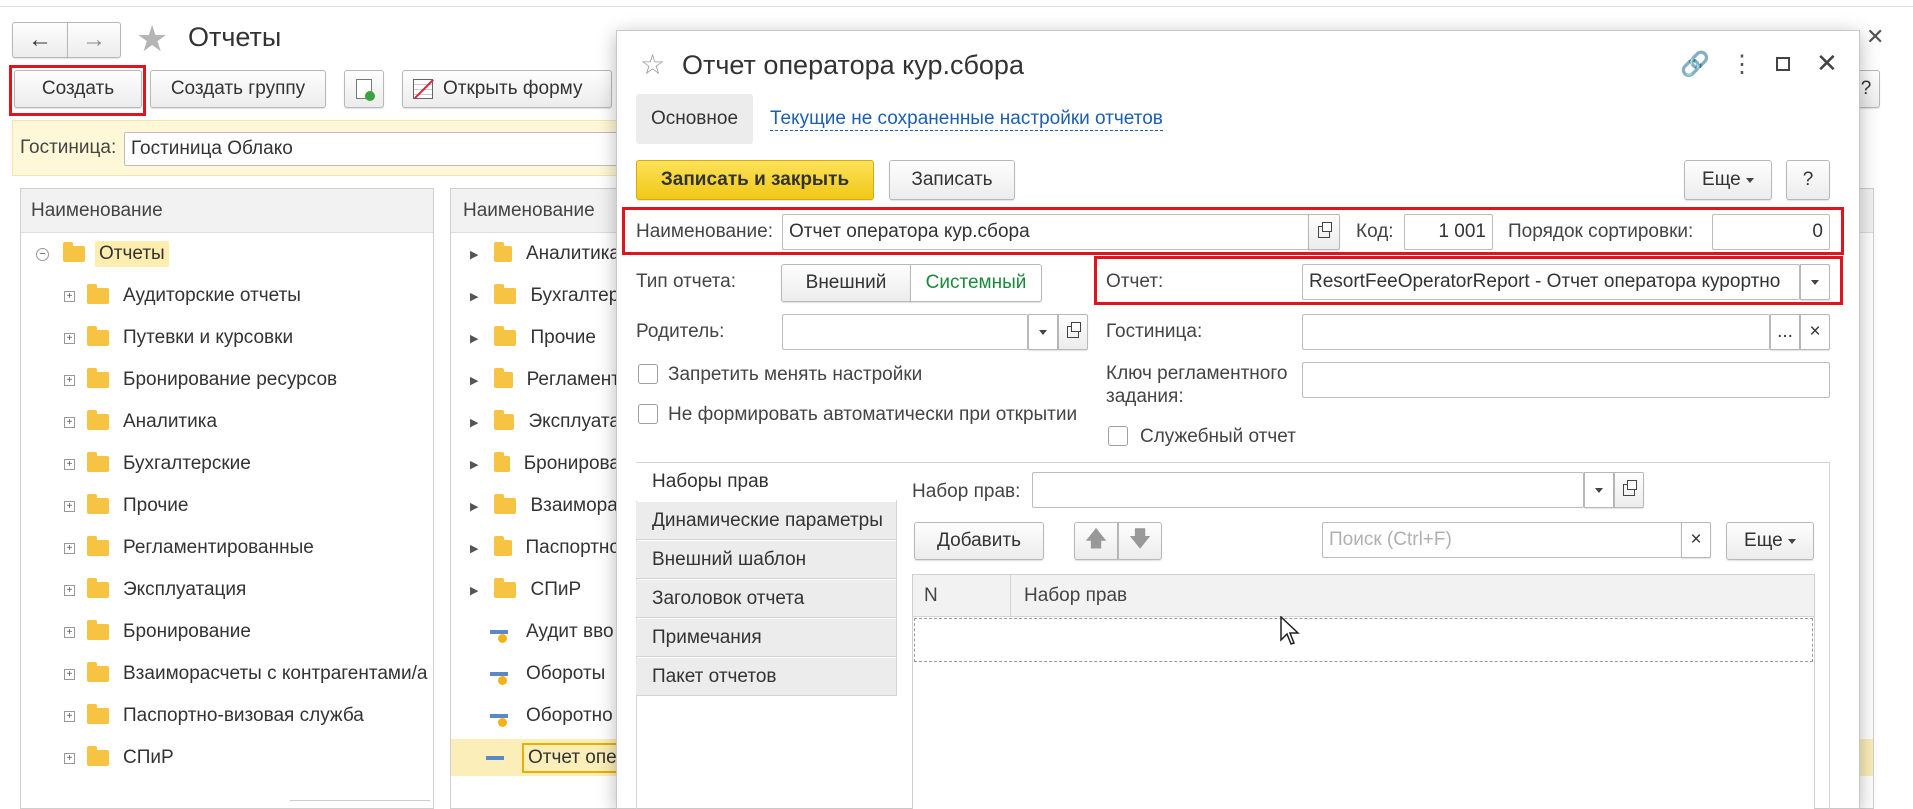 The height and width of the screenshot is (809, 1913). I want to click on hotel-filter-input: Гостиница Облако, so click(374, 149).